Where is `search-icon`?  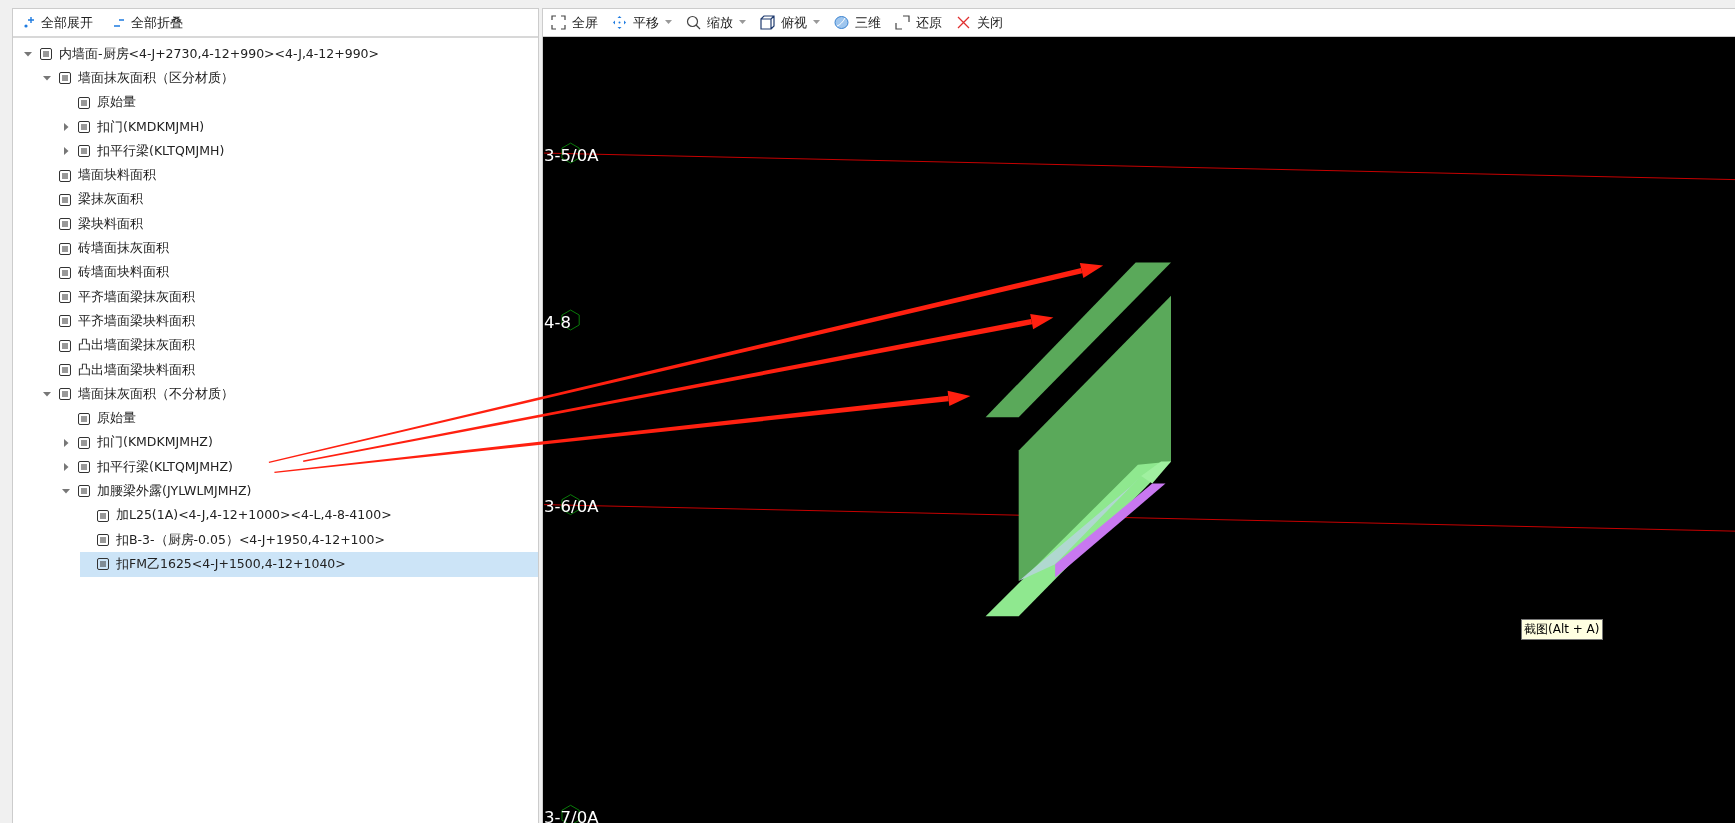 search-icon is located at coordinates (693, 22).